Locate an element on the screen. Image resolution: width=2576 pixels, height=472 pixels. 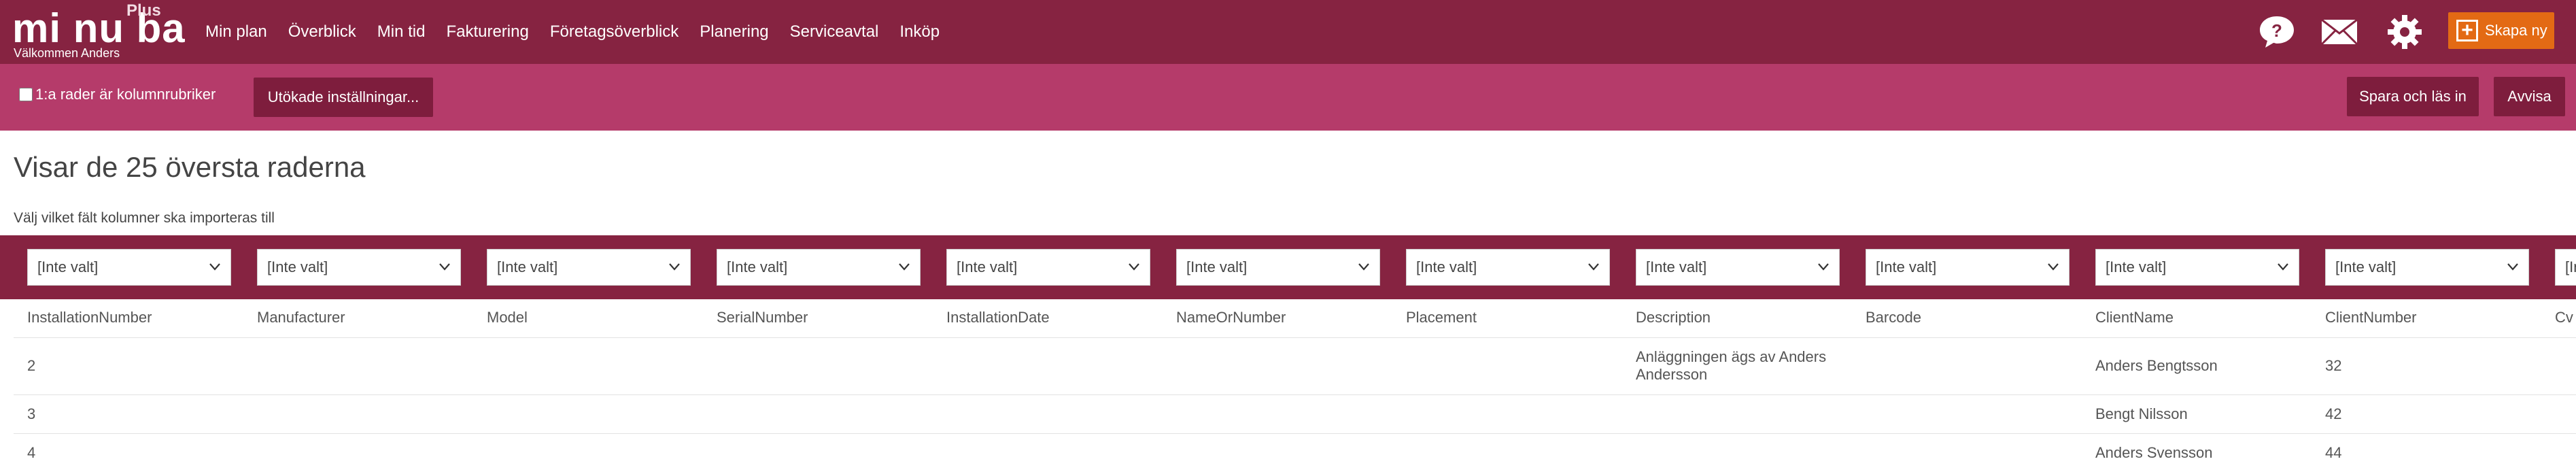
plus-icon: + is located at coordinates (2467, 31).